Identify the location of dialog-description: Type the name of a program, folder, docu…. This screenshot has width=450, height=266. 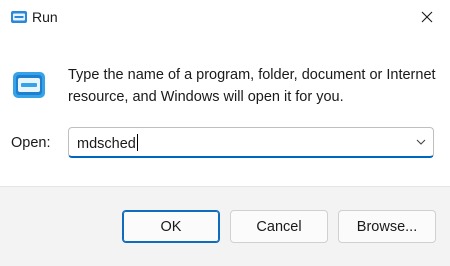
(252, 86).